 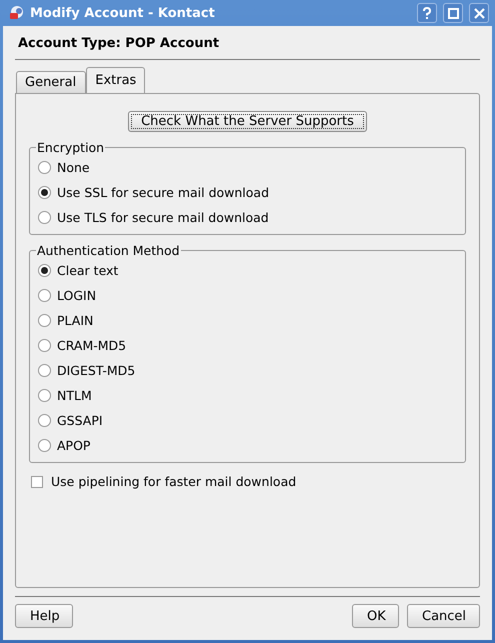 What do you see at coordinates (96, 370) in the screenshot?
I see `option-label: DIGEST-MD5` at bounding box center [96, 370].